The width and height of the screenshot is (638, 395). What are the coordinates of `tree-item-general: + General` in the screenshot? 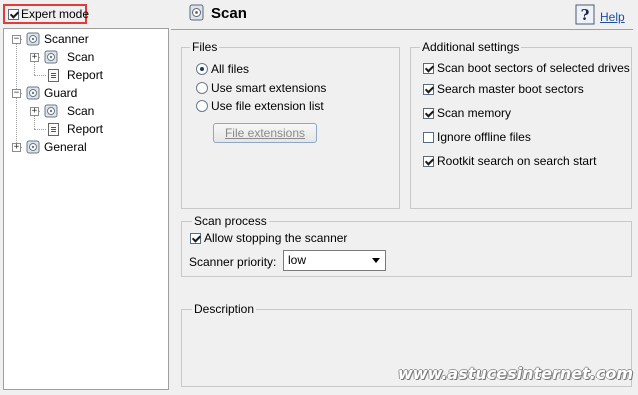 It's located at (87, 147).